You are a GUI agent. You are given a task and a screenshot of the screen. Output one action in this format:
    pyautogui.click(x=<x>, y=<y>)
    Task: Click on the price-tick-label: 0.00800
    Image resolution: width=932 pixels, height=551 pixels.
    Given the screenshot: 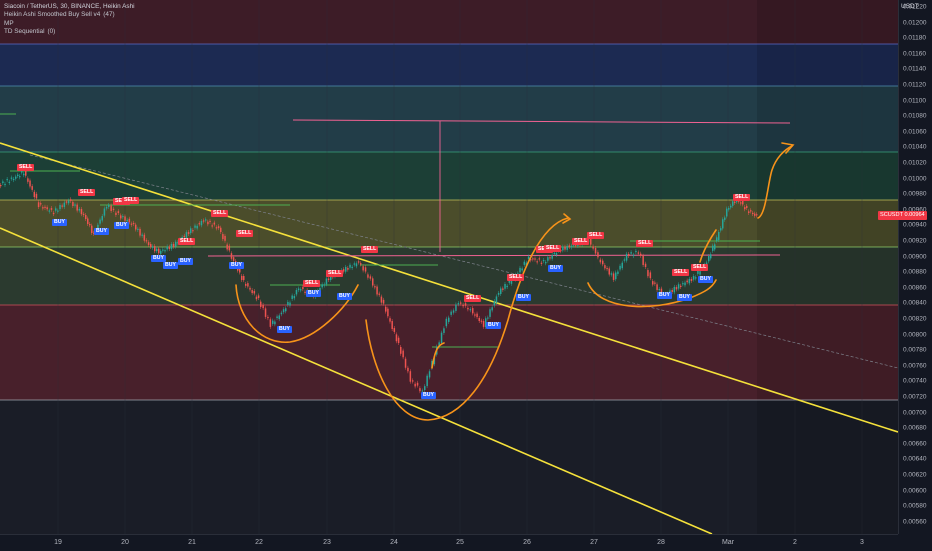 What is the action you would take?
    pyautogui.click(x=915, y=335)
    